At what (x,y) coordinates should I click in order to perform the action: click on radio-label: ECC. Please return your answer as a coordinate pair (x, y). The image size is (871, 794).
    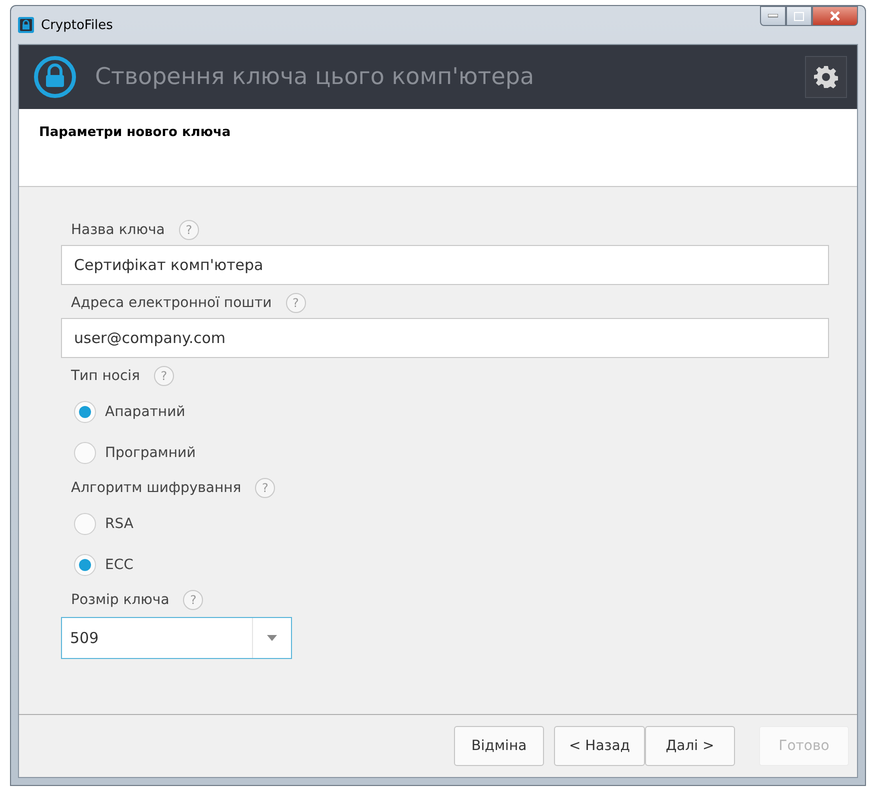
    Looking at the image, I should click on (119, 564).